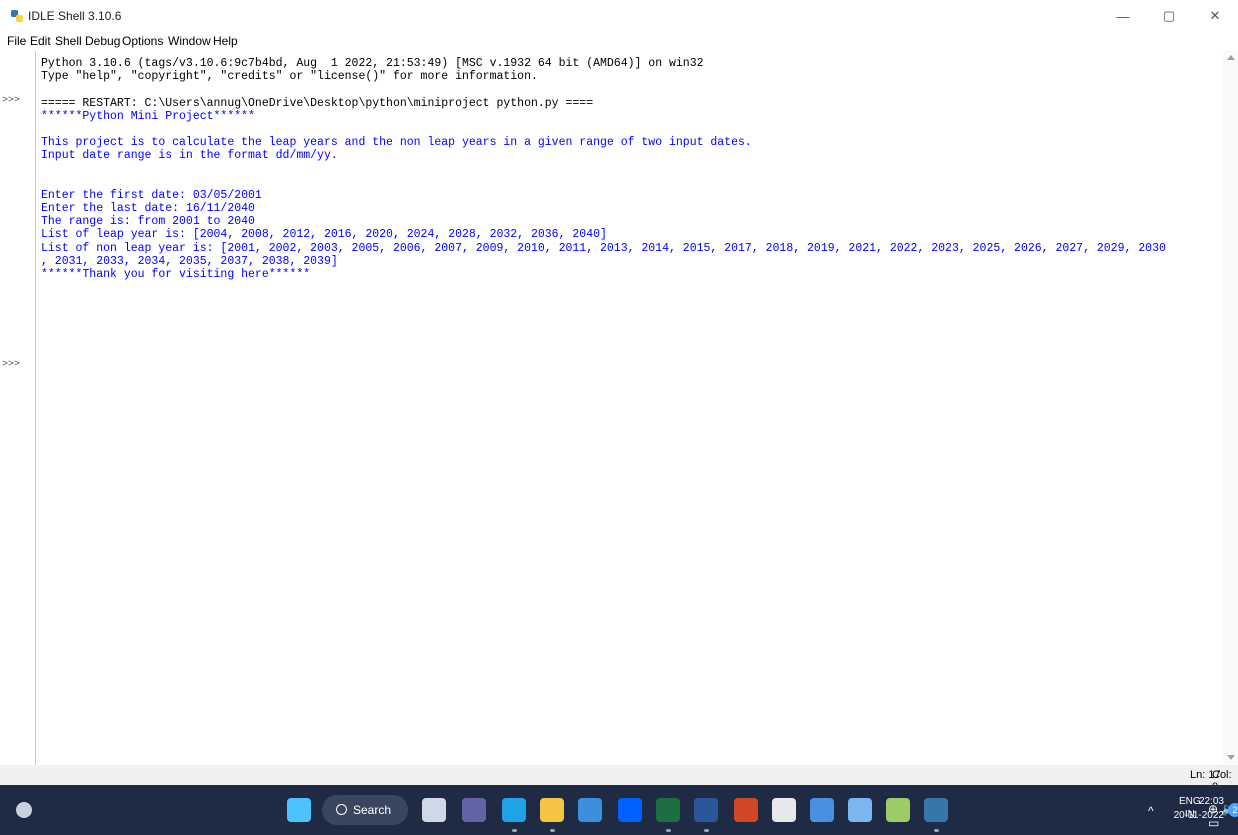 This screenshot has height=835, width=1238. What do you see at coordinates (936, 810) in the screenshot?
I see `python-idle-icon` at bounding box center [936, 810].